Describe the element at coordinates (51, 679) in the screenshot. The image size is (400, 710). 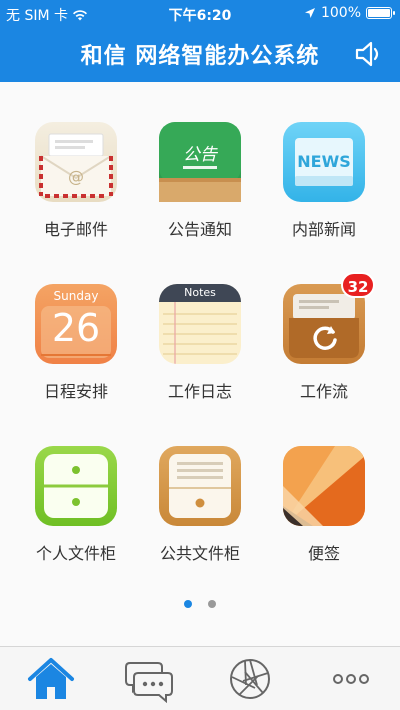
I see `home-icon` at that location.